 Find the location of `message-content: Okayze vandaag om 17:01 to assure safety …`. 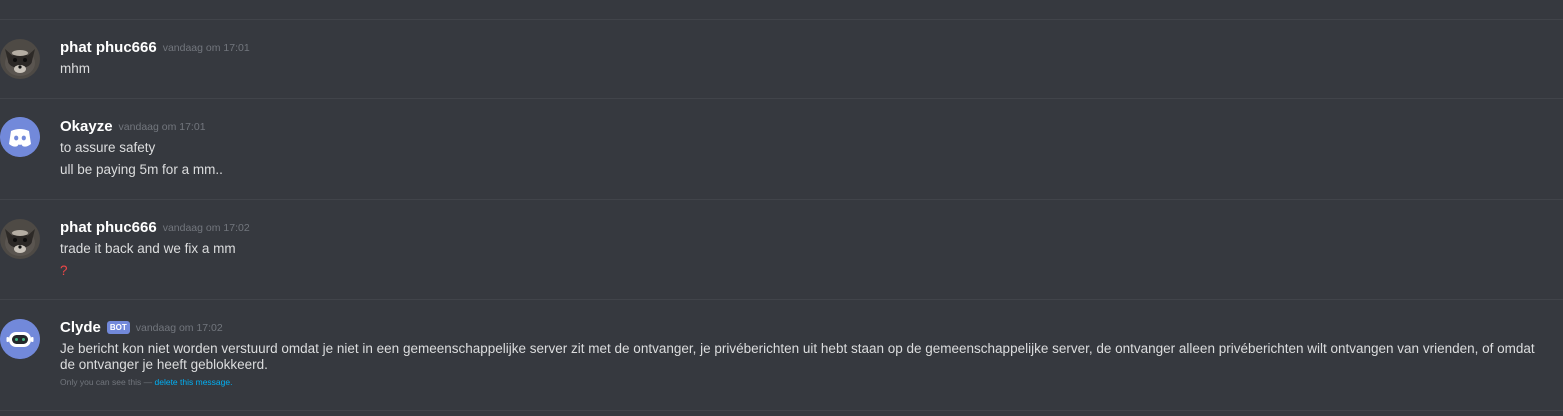

message-content: Okayze vandaag om 17:01 to assure safety … is located at coordinates (804, 149).